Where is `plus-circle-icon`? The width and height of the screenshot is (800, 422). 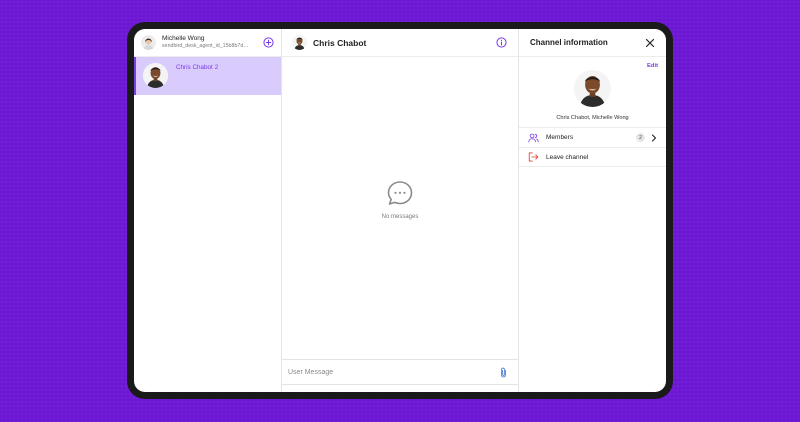
plus-circle-icon is located at coordinates (268, 42).